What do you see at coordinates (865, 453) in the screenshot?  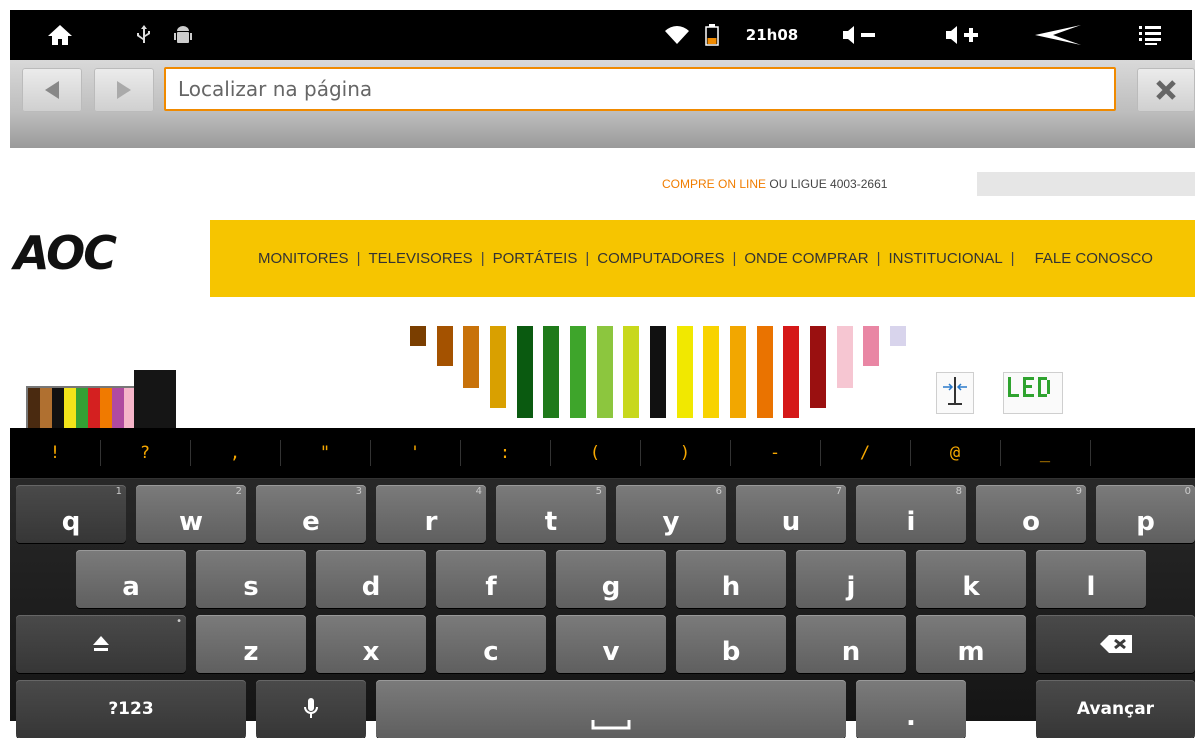 I see `symbol-key: /` at bounding box center [865, 453].